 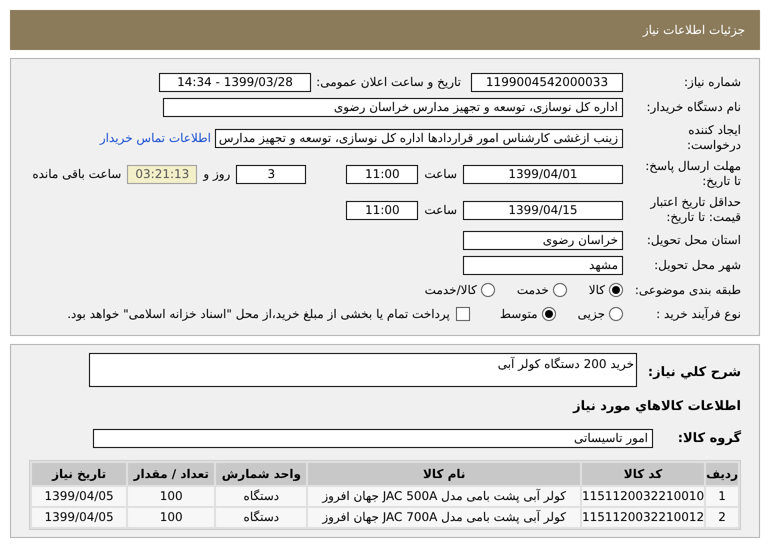 I want to click on field-text: روز و, so click(x=216, y=174).